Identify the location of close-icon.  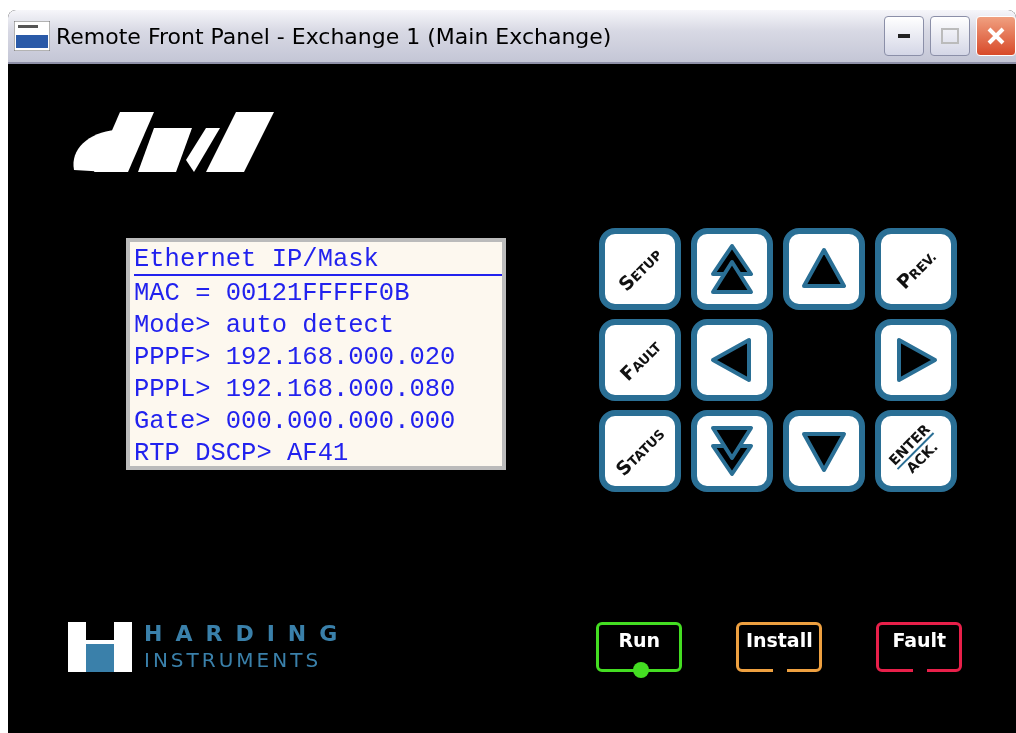
(996, 36).